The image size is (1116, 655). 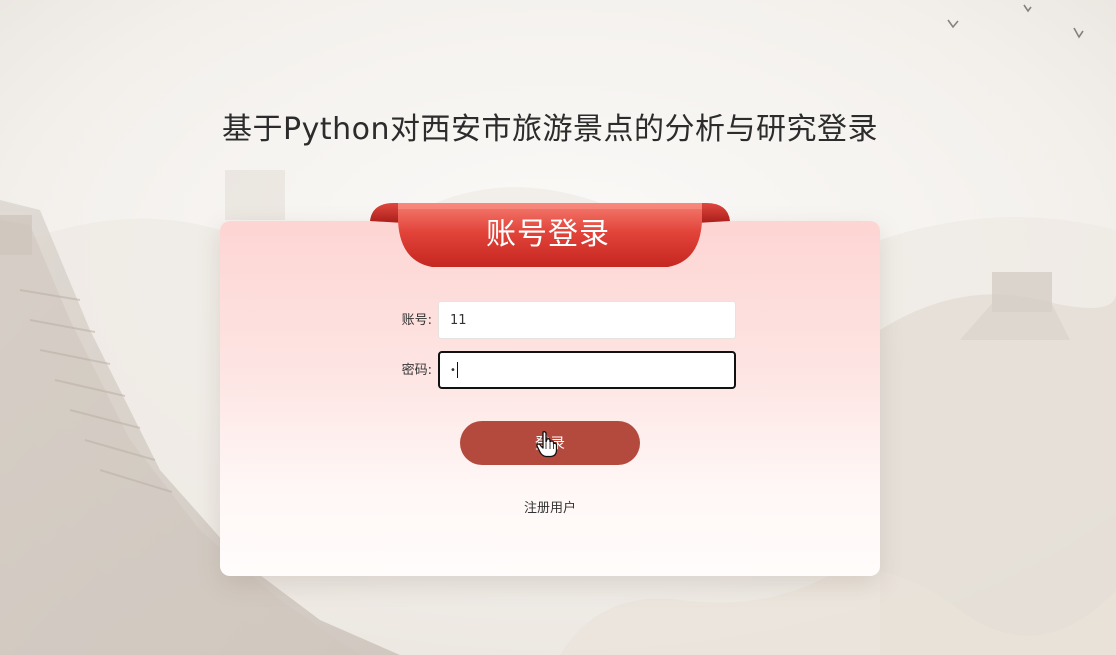 I want to click on password-label: 密码:, so click(x=416, y=370).